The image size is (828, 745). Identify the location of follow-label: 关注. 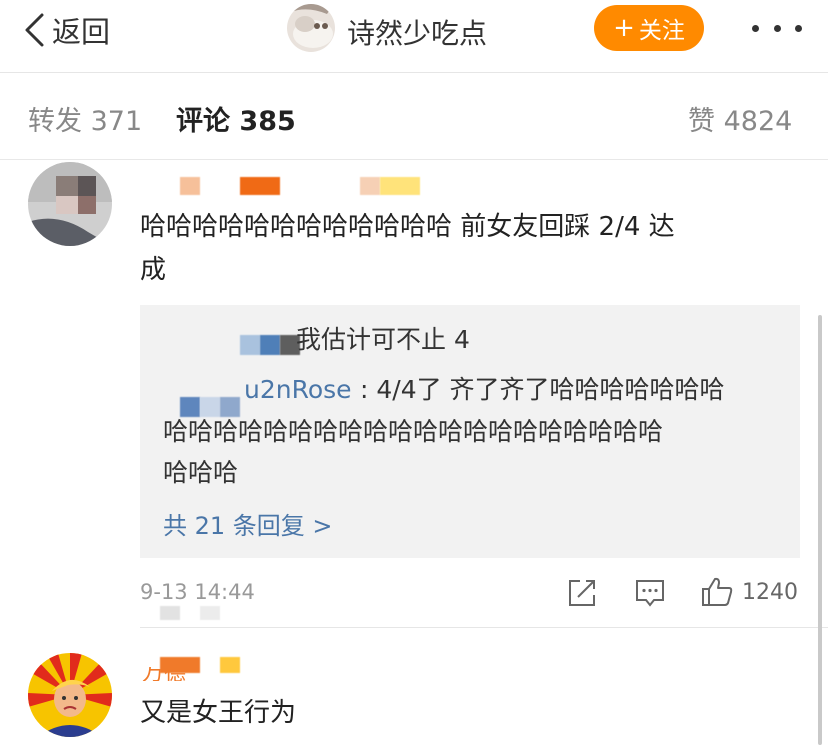
(661, 31).